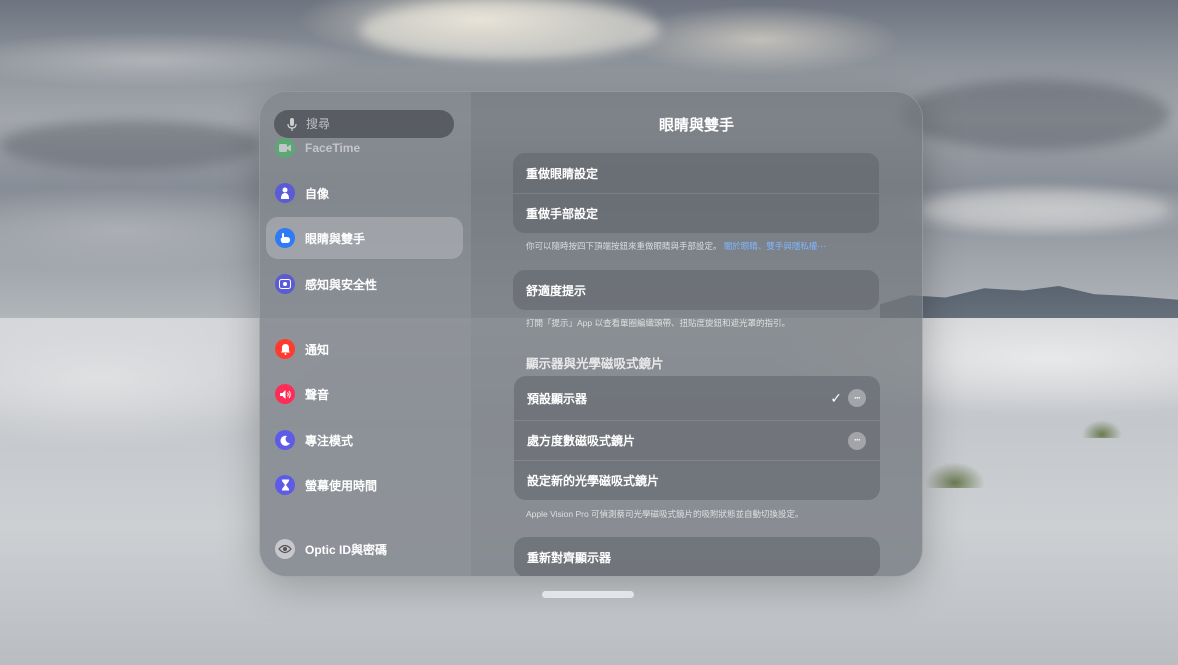  Describe the element at coordinates (333, 148) in the screenshot. I see `sidebar-item-label: FaceTime` at that location.